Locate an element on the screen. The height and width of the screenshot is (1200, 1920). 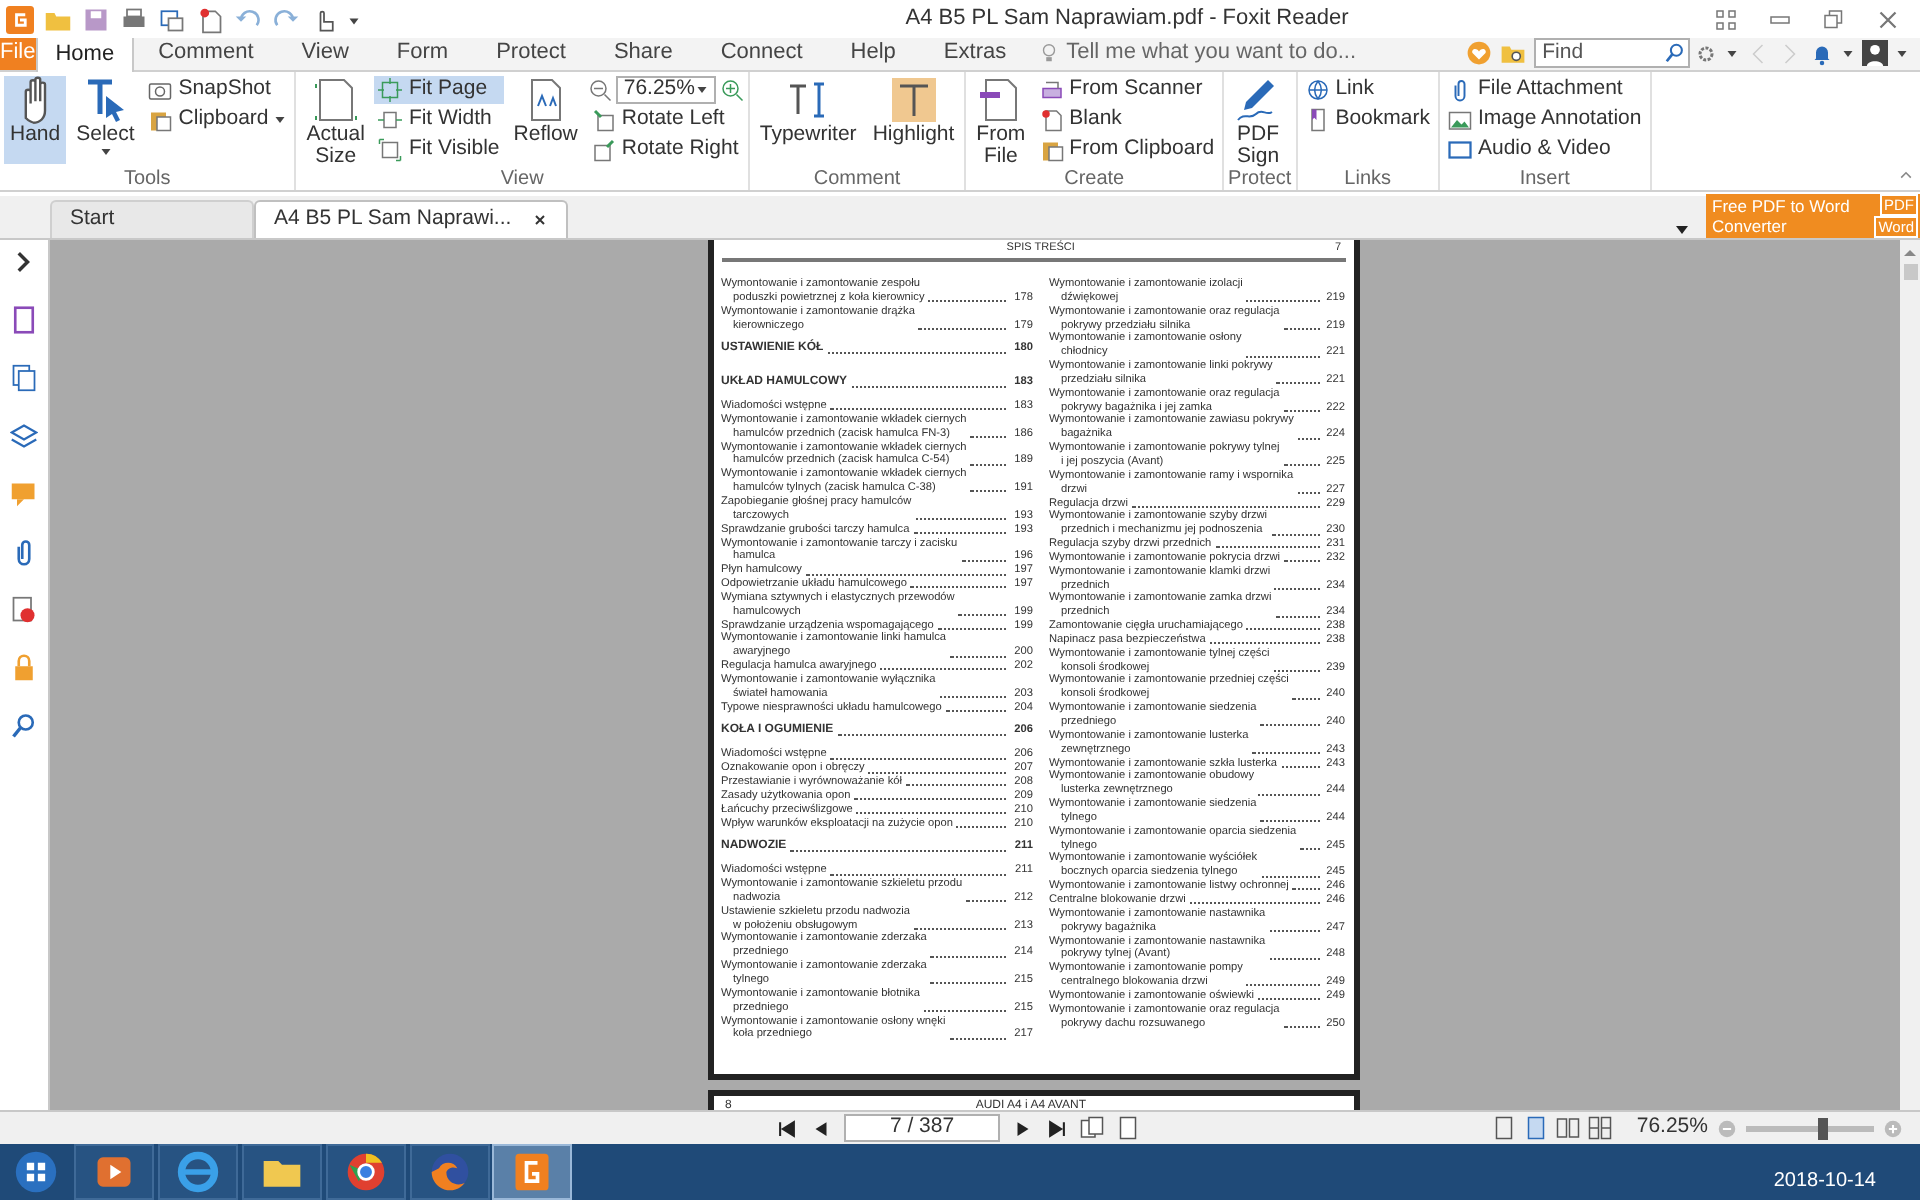
page-thumbnail-icon is located at coordinates (24, 320).